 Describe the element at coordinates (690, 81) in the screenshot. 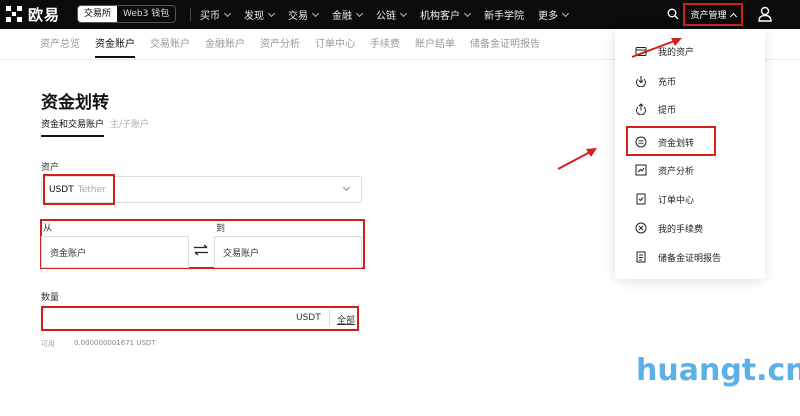

I see `dropdown-item-deposit: 充币` at that location.